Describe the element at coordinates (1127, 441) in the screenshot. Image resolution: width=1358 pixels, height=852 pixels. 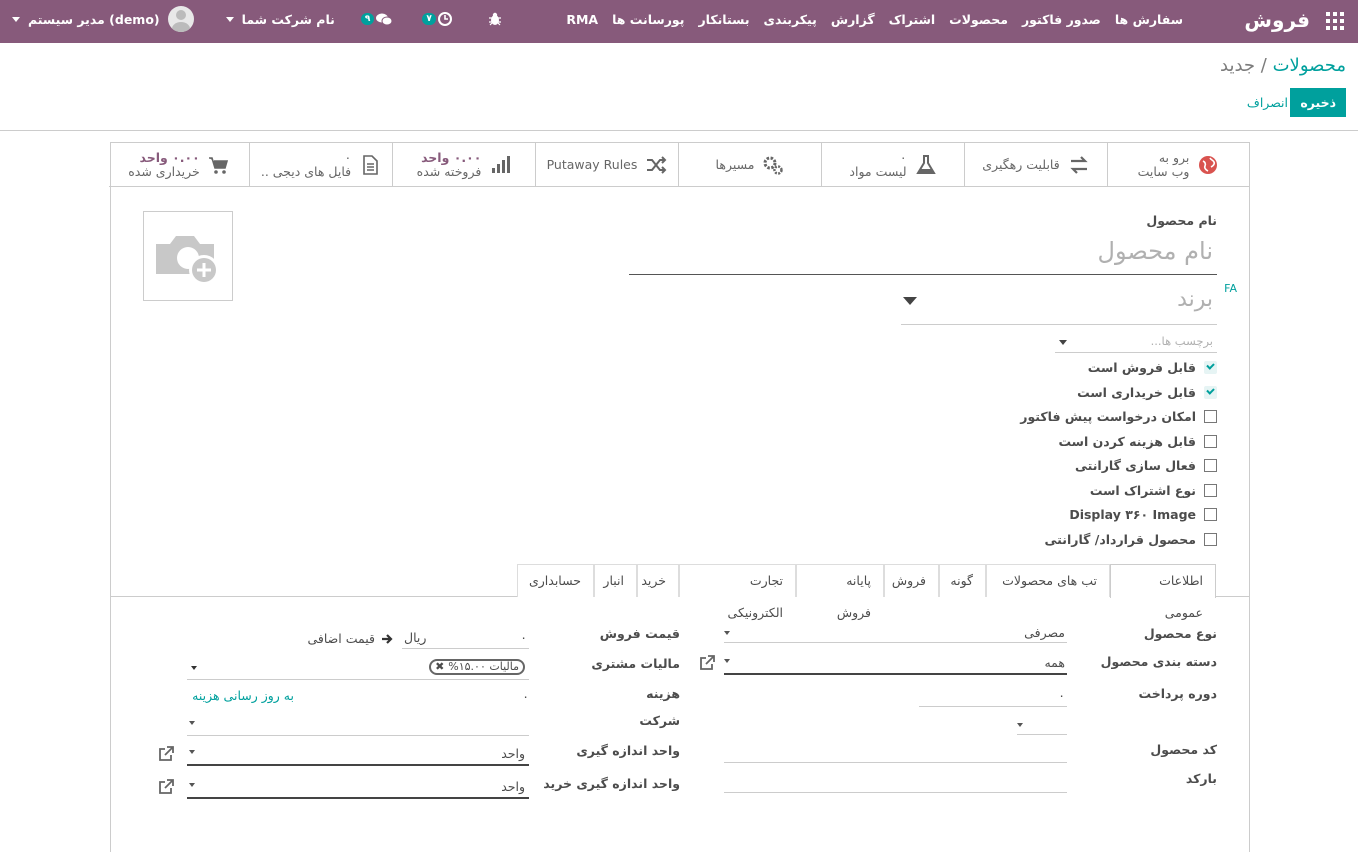
I see `expense-label: قابل هزینه کردن است` at that location.